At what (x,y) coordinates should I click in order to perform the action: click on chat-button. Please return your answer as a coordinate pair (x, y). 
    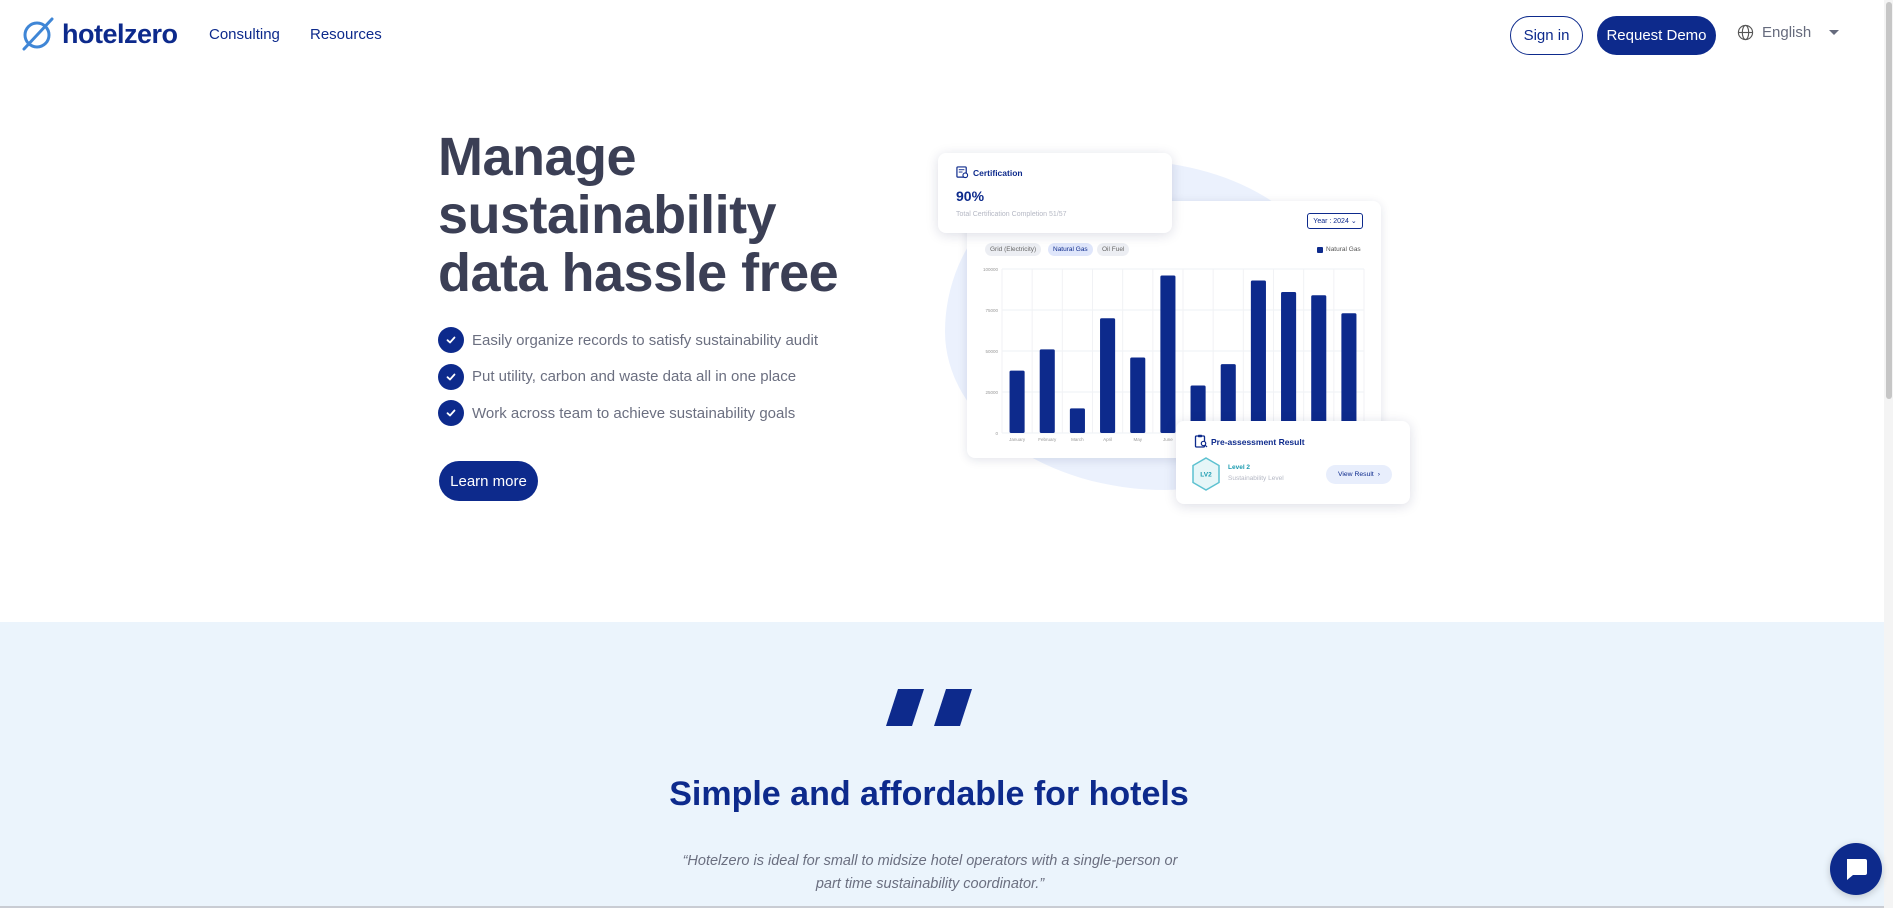
    Looking at the image, I should click on (1856, 869).